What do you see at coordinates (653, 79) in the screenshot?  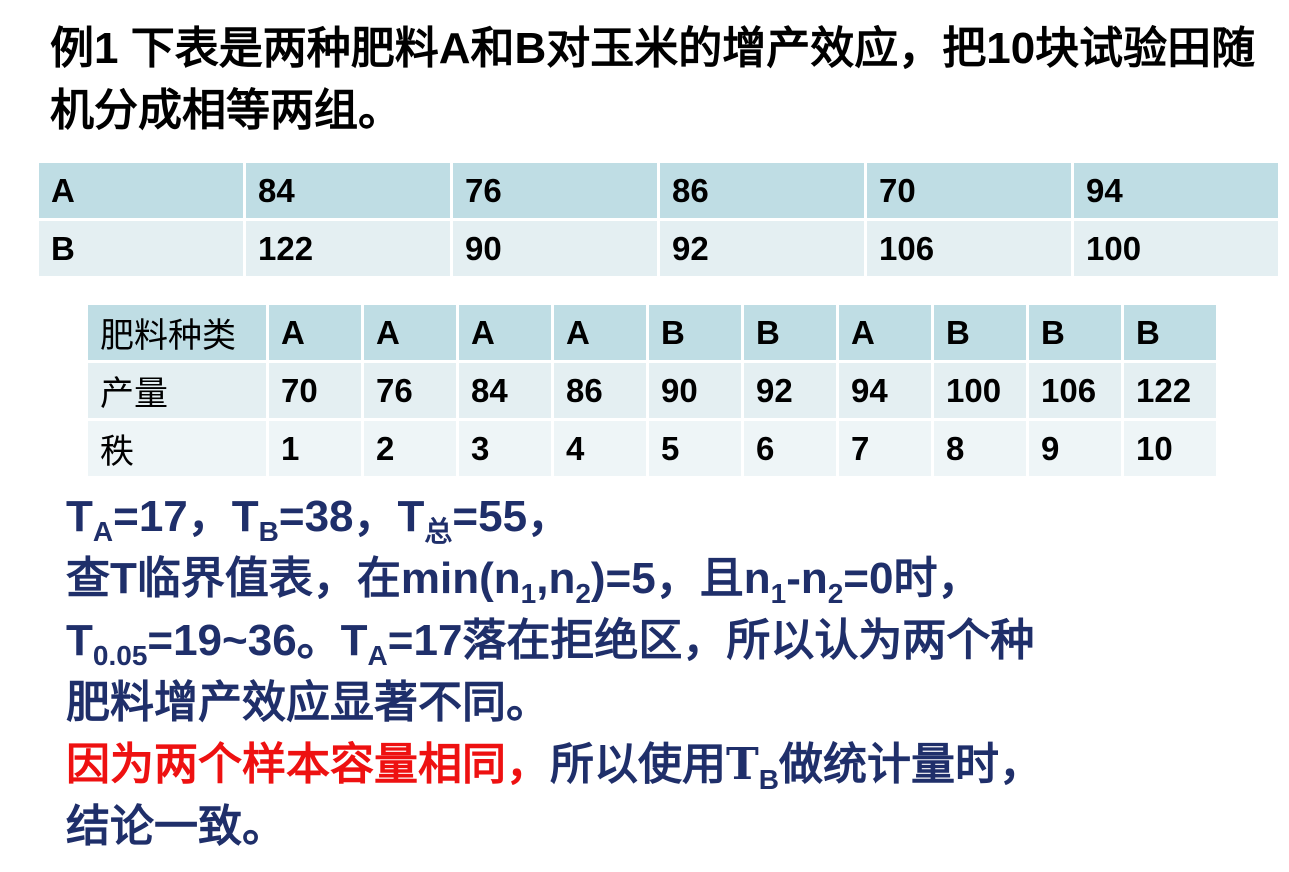 I see `page-title: 例1 下表是两种肥料A和B对玉米的增产效应，把10块试验田随机分成相等两组。` at bounding box center [653, 79].